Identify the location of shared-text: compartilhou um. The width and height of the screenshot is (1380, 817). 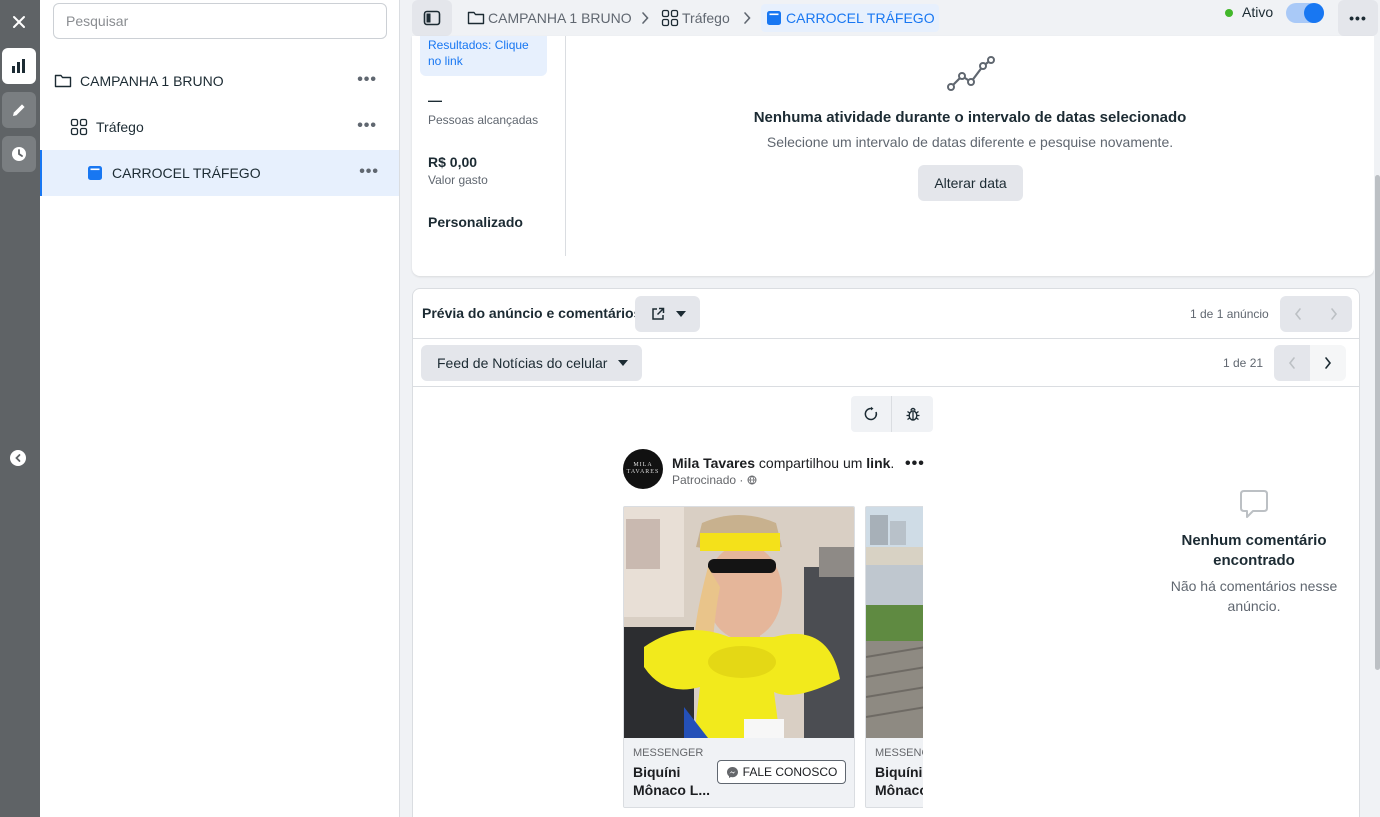
(810, 463).